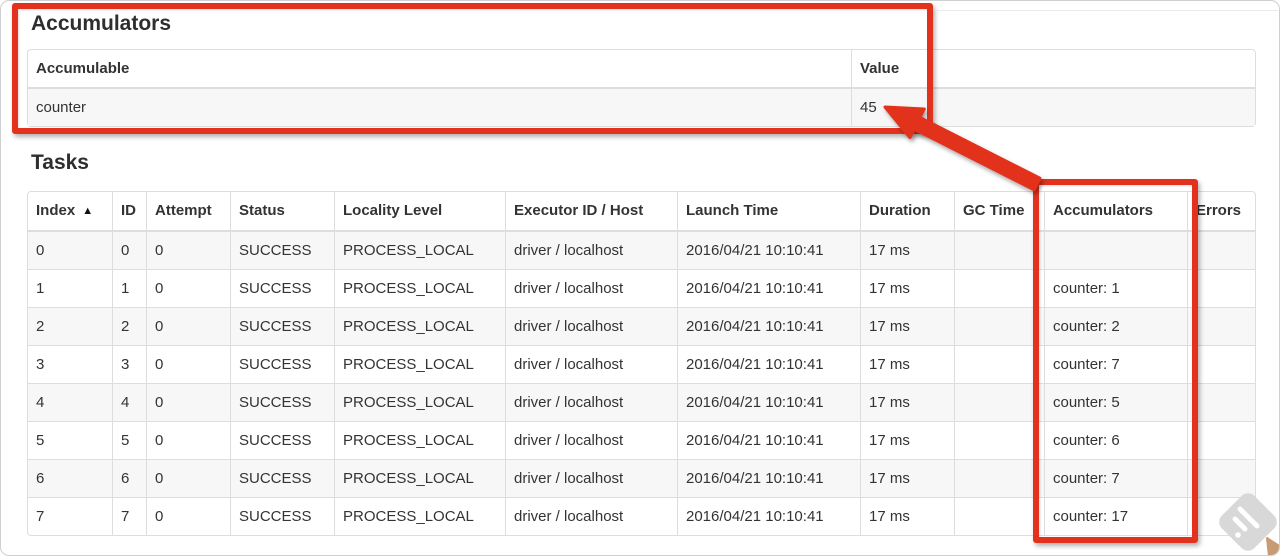 This screenshot has height=556, width=1280. What do you see at coordinates (60, 162) in the screenshot?
I see `tasks-heading: Tasks` at bounding box center [60, 162].